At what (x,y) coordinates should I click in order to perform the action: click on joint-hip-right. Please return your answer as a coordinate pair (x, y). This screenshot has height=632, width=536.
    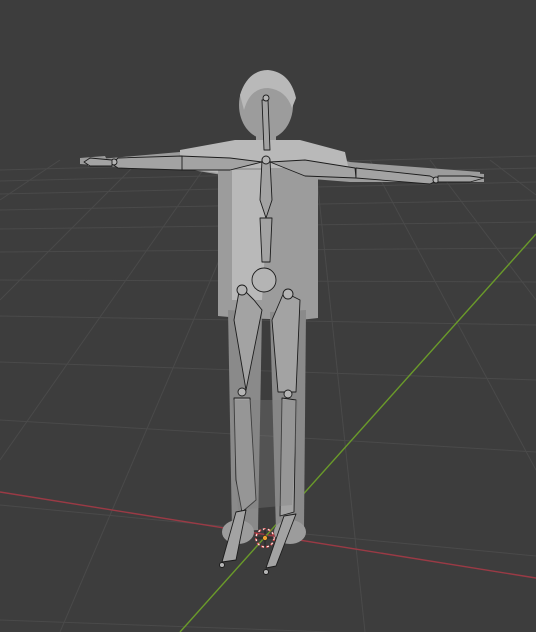
    Looking at the image, I should click on (242, 290).